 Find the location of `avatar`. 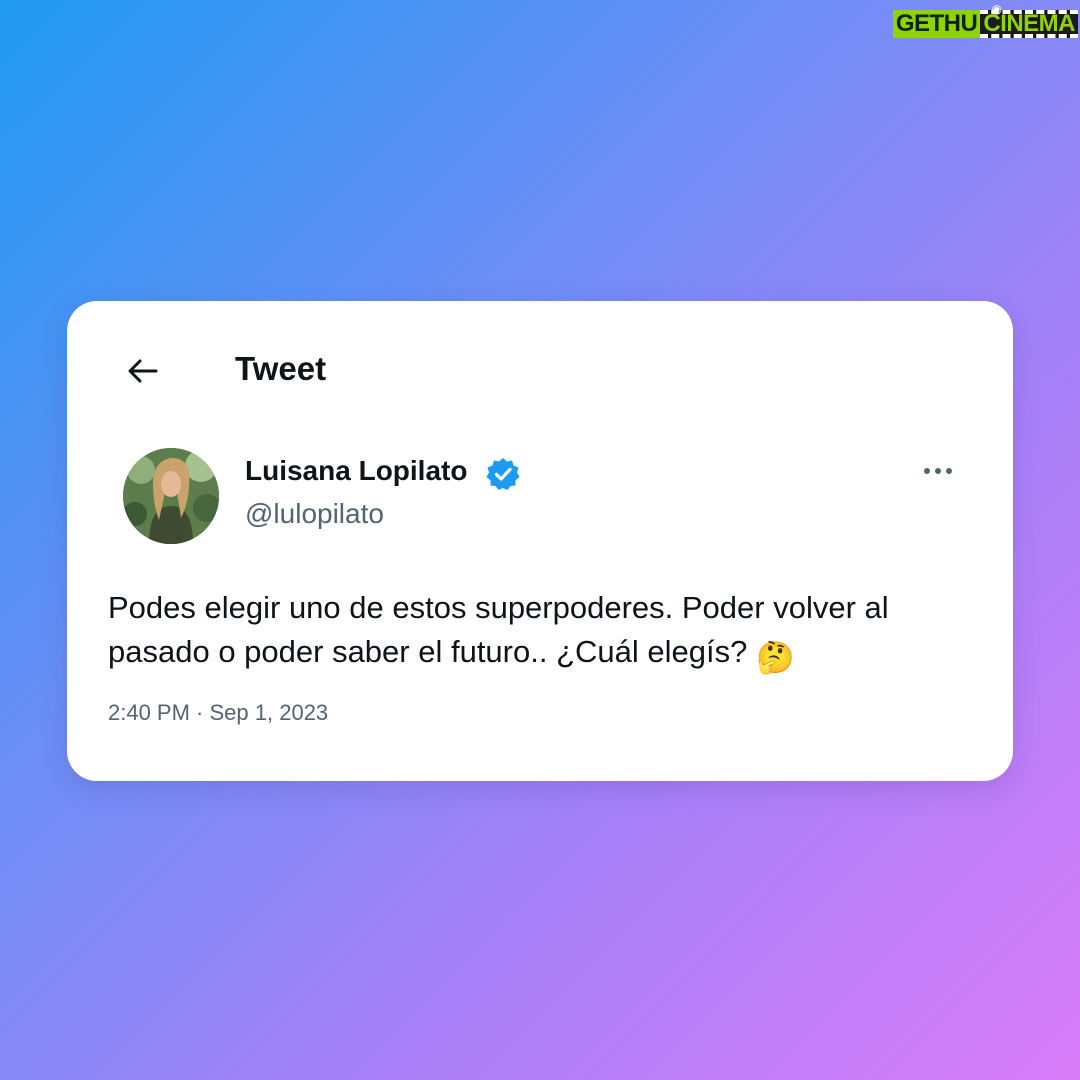

avatar is located at coordinates (171, 496).